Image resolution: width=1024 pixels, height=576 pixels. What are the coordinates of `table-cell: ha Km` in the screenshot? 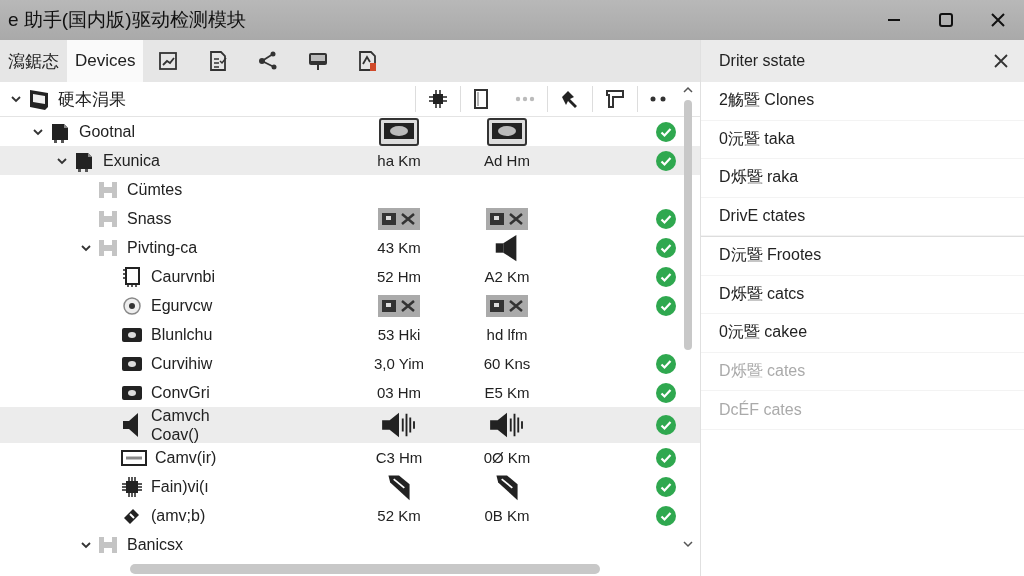 It's located at (399, 160).